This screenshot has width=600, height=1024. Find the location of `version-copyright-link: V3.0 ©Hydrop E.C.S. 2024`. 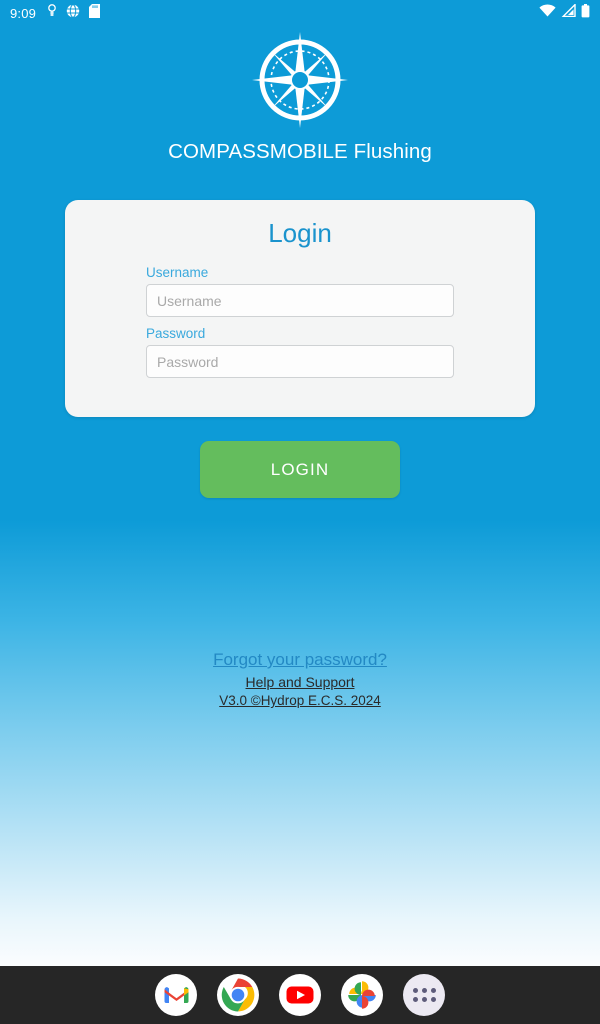

version-copyright-link: V3.0 ©Hydrop E.C.S. 2024 is located at coordinates (300, 700).